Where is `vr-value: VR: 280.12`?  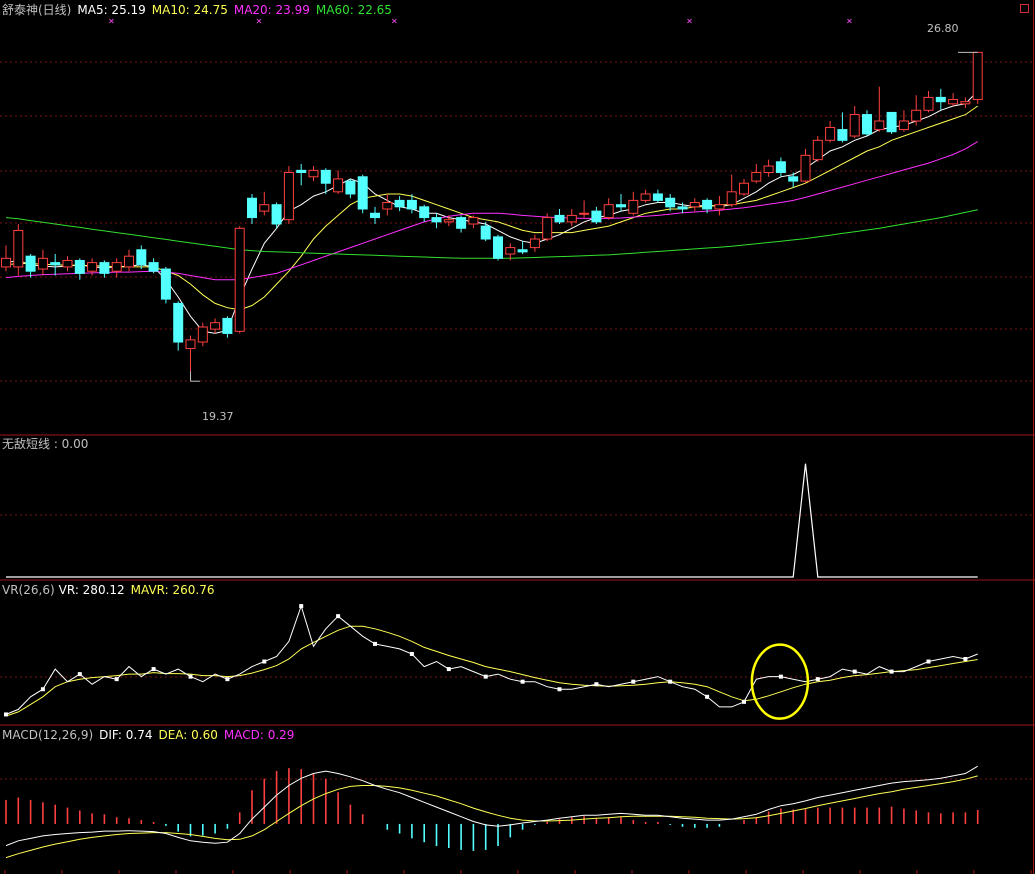
vr-value: VR: 280.12 is located at coordinates (91, 590).